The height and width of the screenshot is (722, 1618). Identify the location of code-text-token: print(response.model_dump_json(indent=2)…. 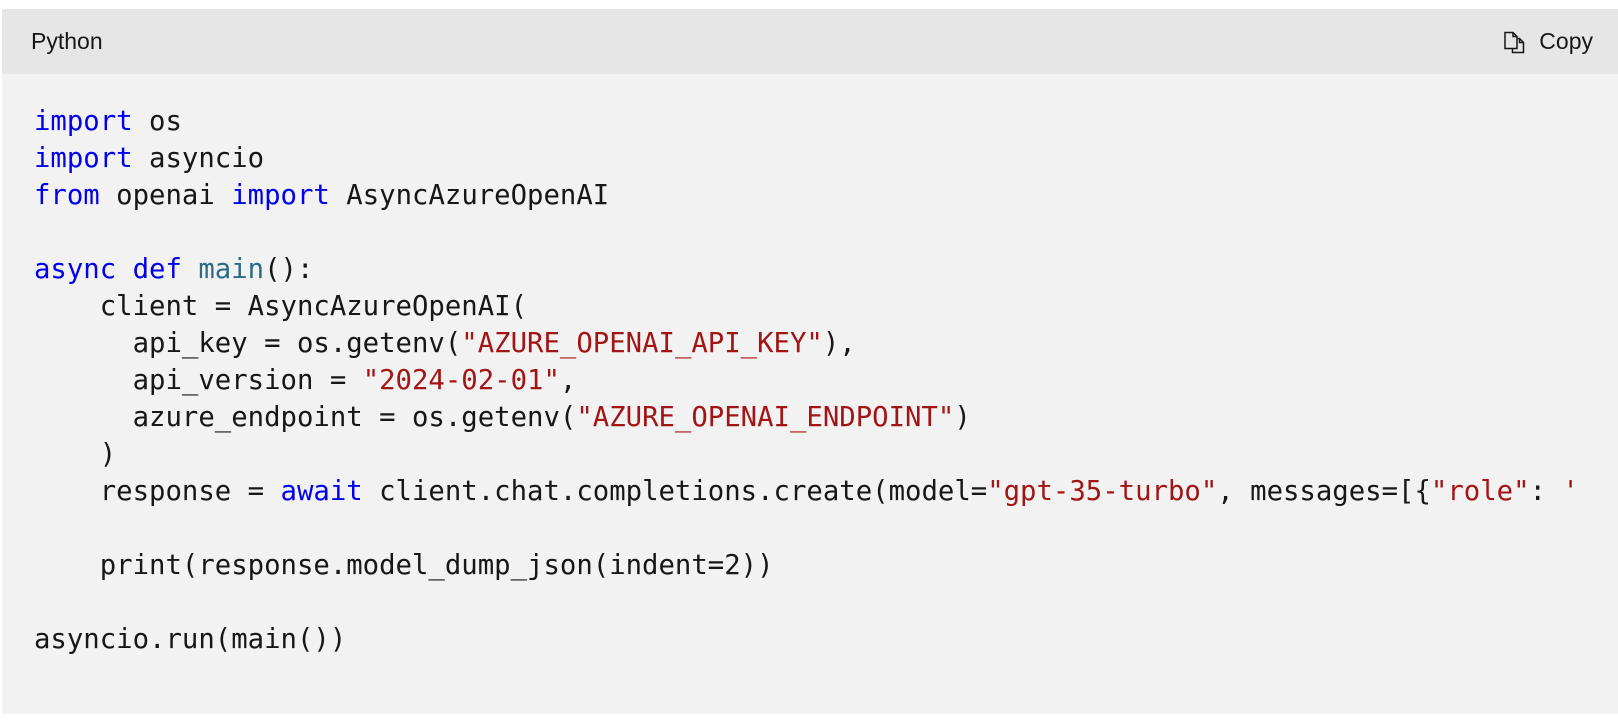
(404, 565).